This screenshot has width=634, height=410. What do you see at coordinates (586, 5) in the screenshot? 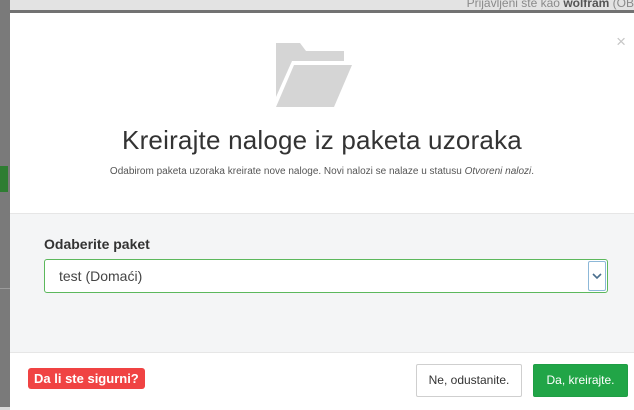
I see `login-user: wolfram` at bounding box center [586, 5].